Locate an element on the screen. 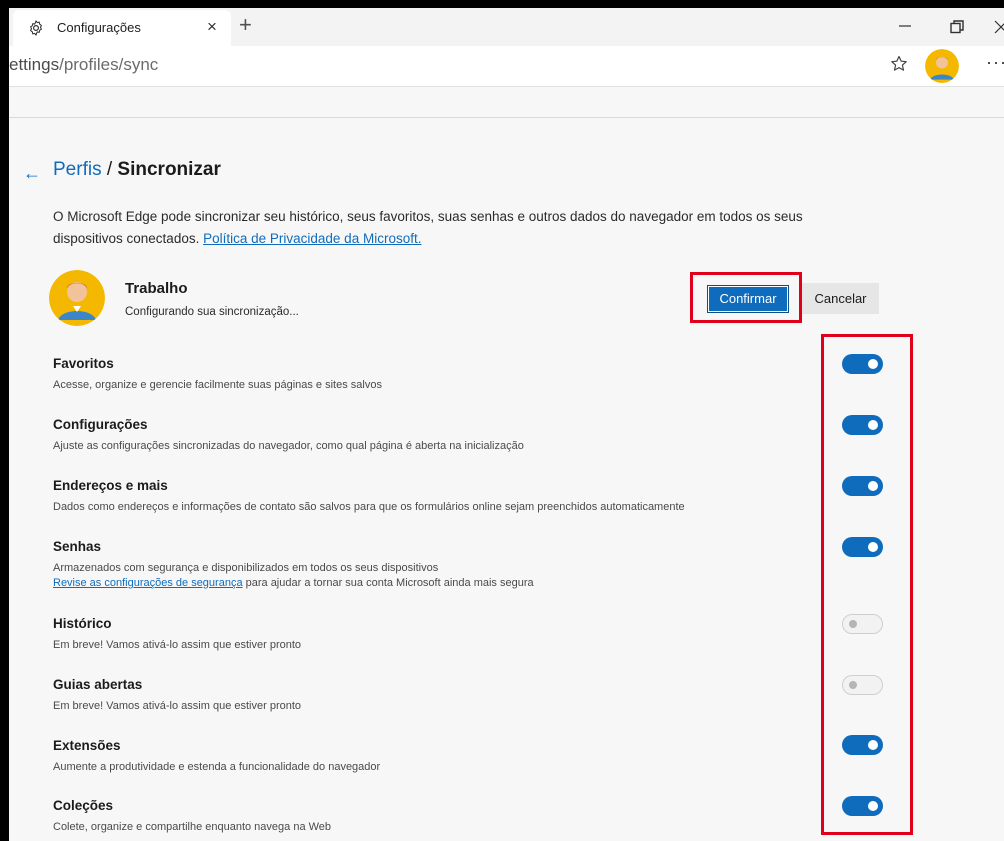 This screenshot has height=841, width=1004. close-icon is located at coordinates (999, 27).